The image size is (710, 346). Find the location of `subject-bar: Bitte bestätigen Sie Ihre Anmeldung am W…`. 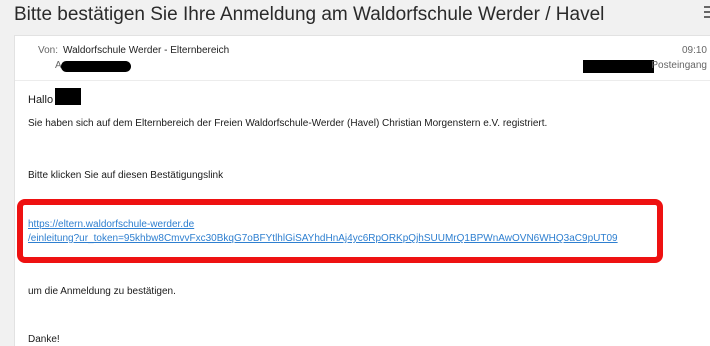

subject-bar: Bitte bestätigen Sie Ihre Anmeldung am W… is located at coordinates (355, 16).